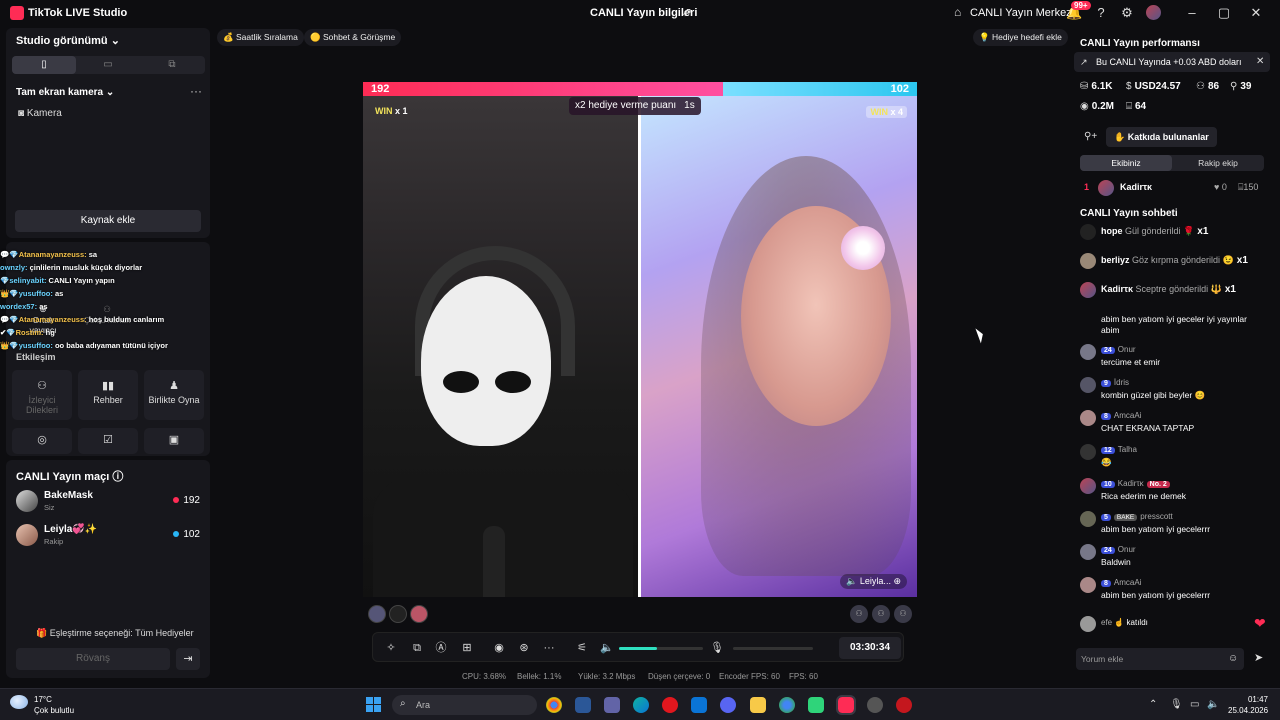  I want to click on info-icon: ⓘ, so click(117, 477).